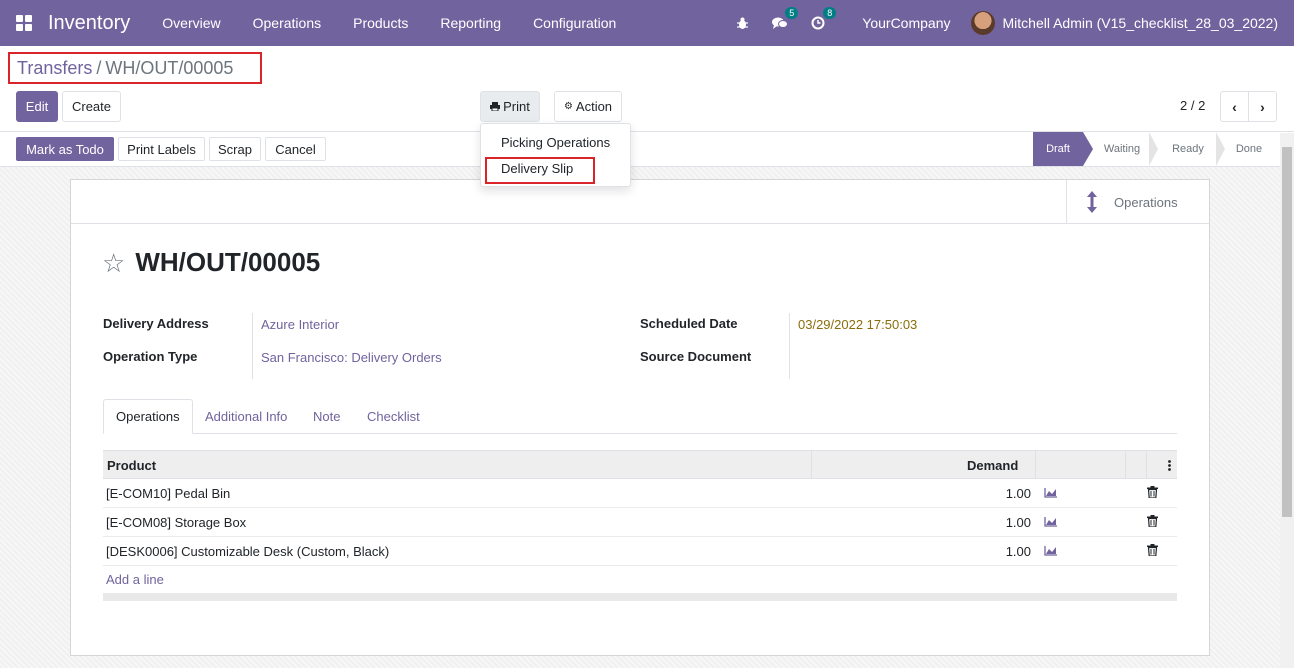 This screenshot has width=1294, height=668. I want to click on menu-overview: Overview, so click(191, 23).